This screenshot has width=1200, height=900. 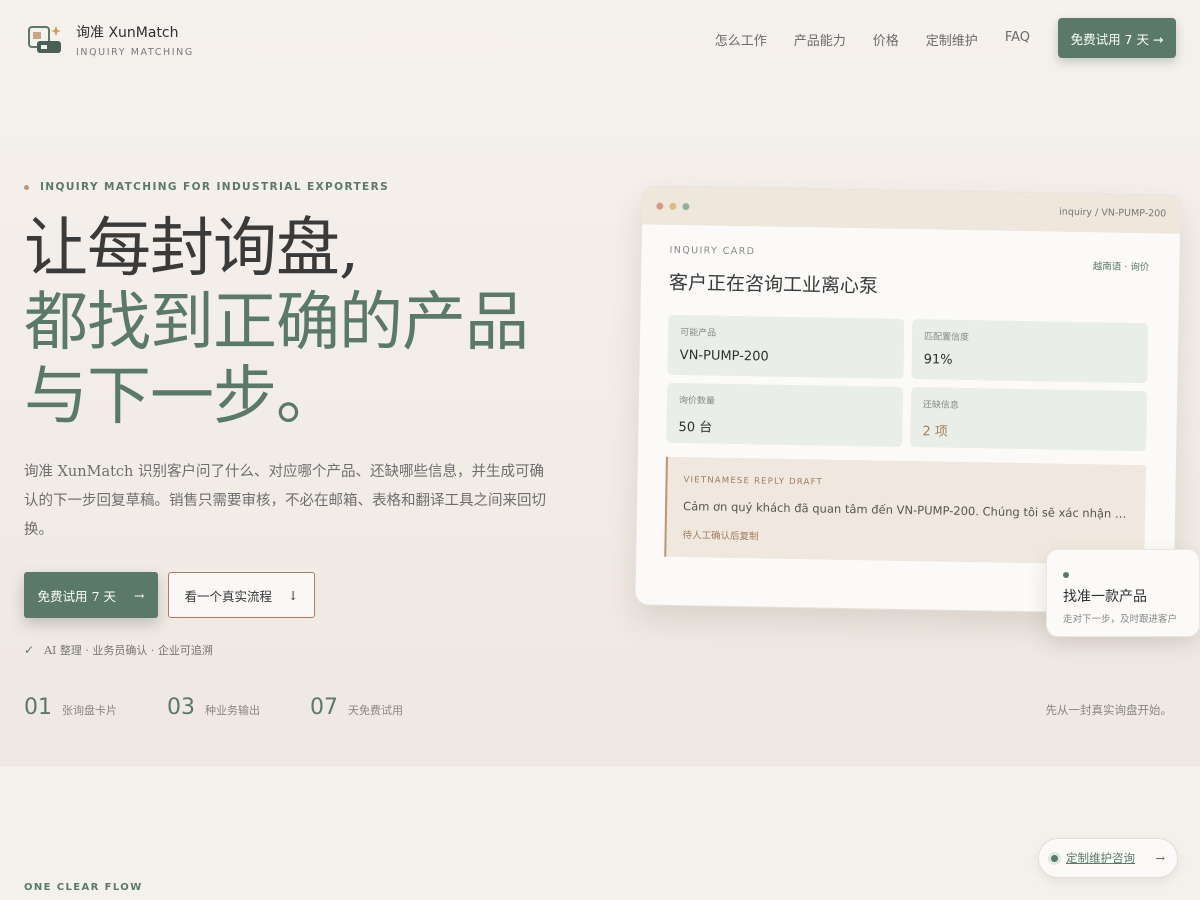 I want to click on field-value: 91%, so click(x=938, y=360).